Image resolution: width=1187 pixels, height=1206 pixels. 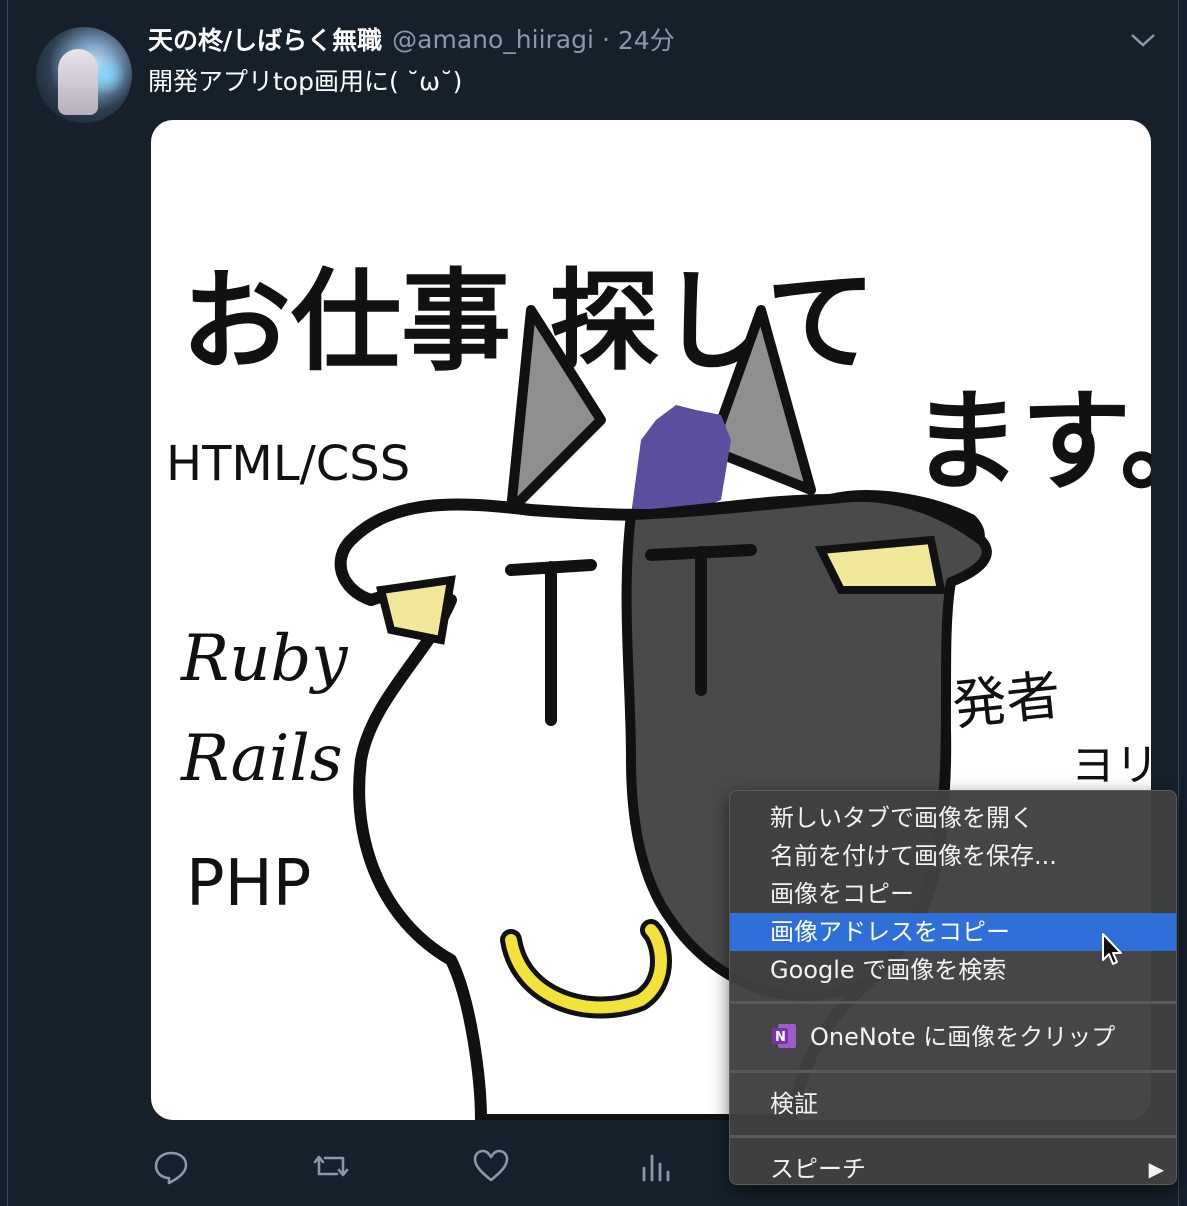 I want to click on chevron-down-icon, so click(x=1143, y=40).